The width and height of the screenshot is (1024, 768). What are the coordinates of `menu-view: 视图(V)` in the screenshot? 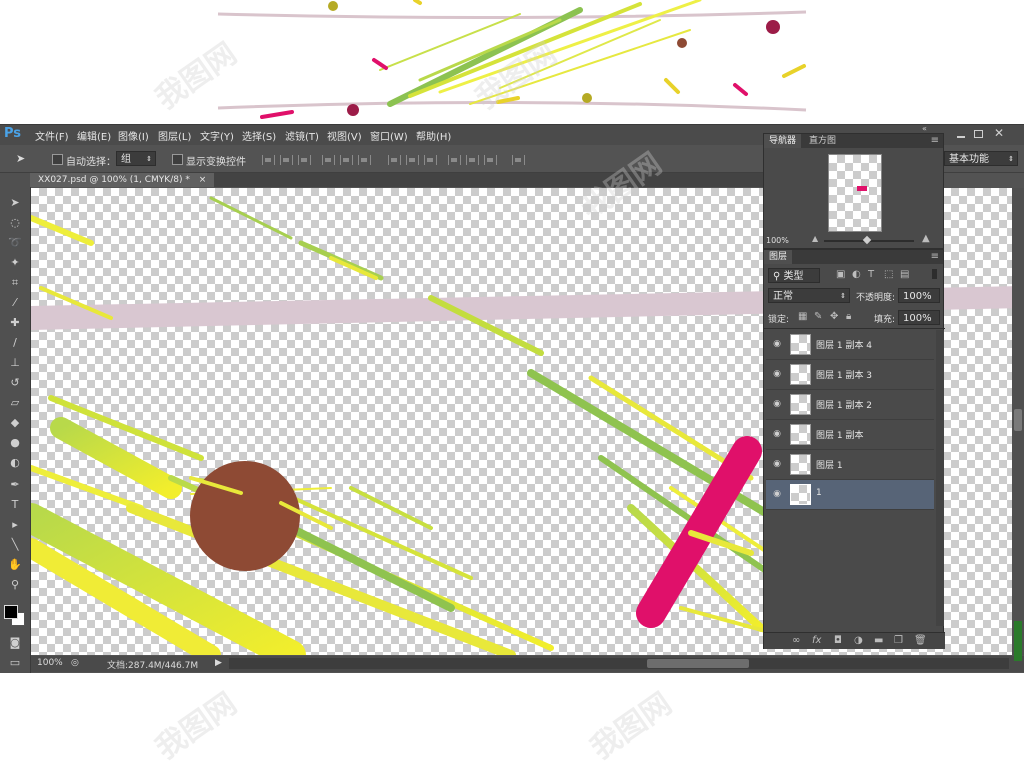 It's located at (344, 135).